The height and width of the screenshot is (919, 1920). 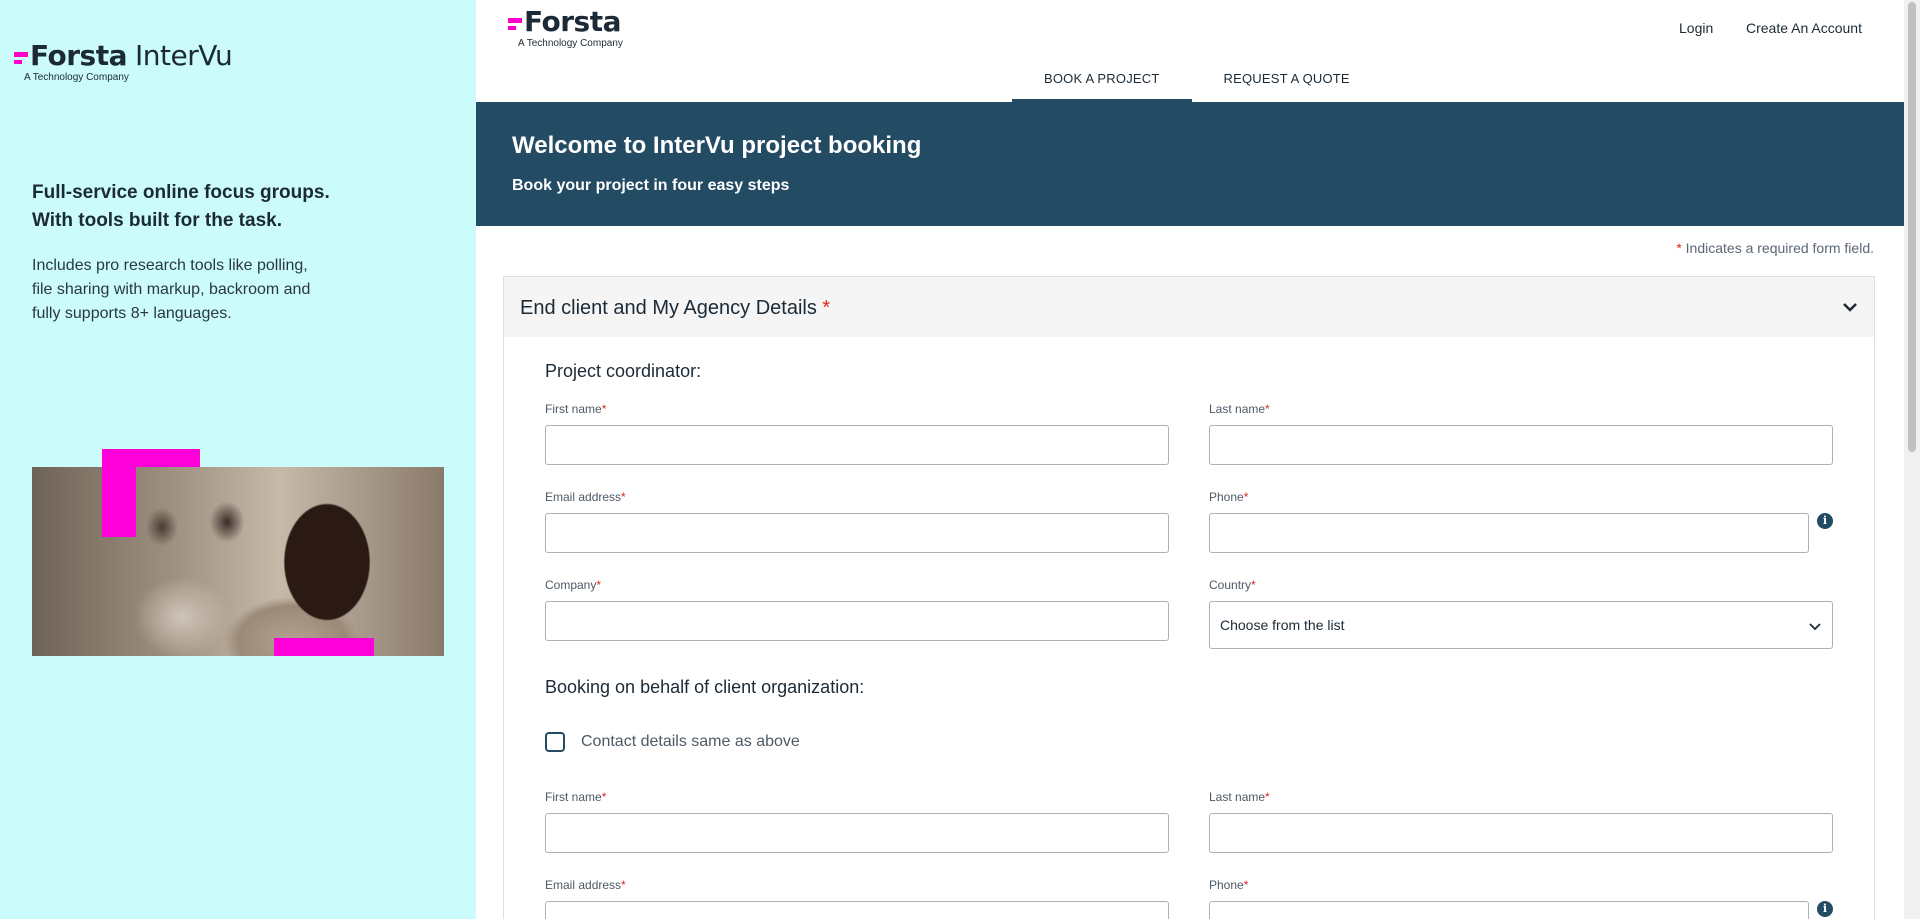 I want to click on tab-request-quote: REQUEST A QUOTE, so click(x=1287, y=81).